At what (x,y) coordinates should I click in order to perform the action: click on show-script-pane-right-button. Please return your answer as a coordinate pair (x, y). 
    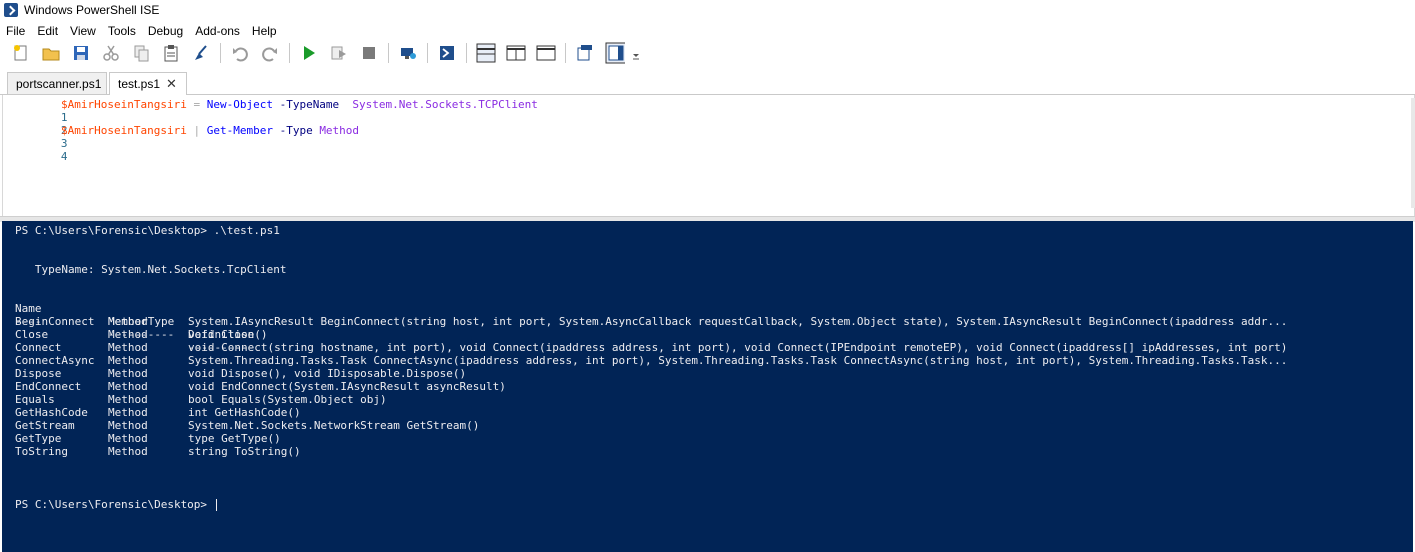
    Looking at the image, I should click on (516, 53).